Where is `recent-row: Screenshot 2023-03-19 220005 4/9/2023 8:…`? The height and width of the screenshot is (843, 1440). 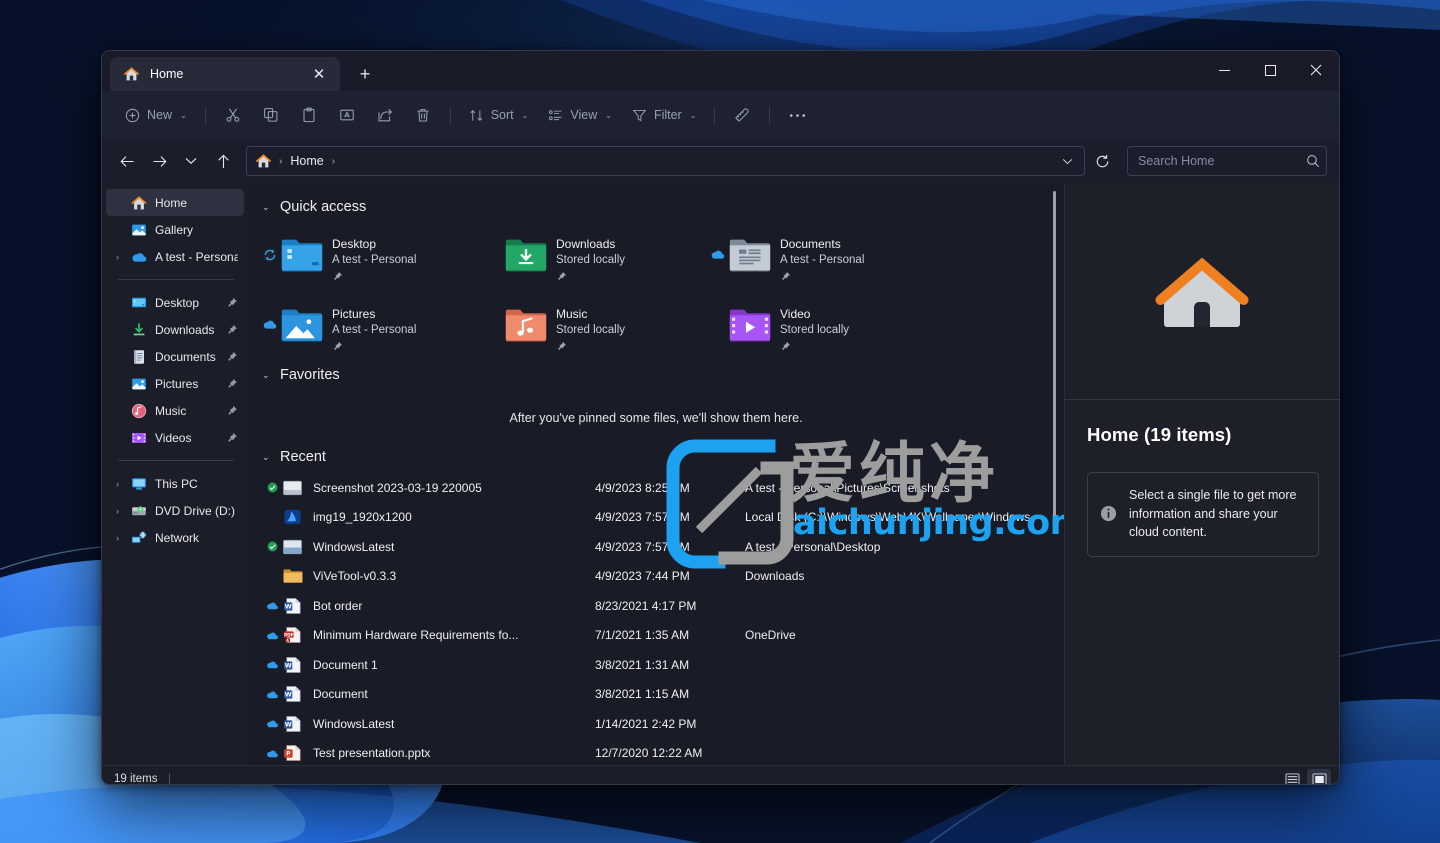
recent-row: Screenshot 2023-03-19 220005 4/9/2023 8:… is located at coordinates (663, 488).